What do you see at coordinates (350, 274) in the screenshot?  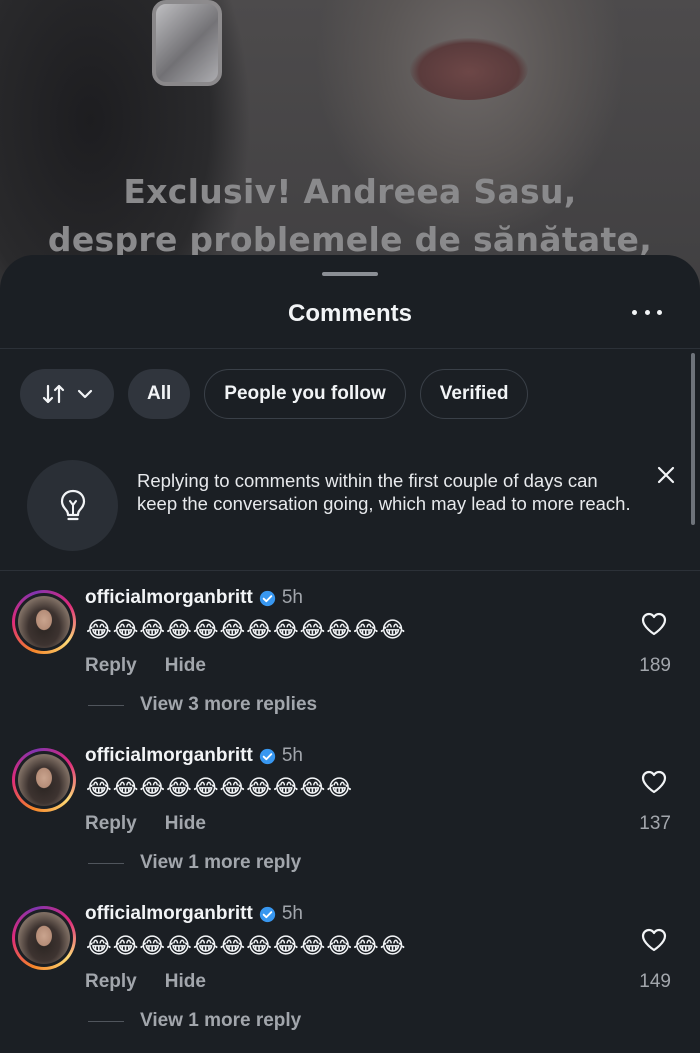 I see `drag-handle` at bounding box center [350, 274].